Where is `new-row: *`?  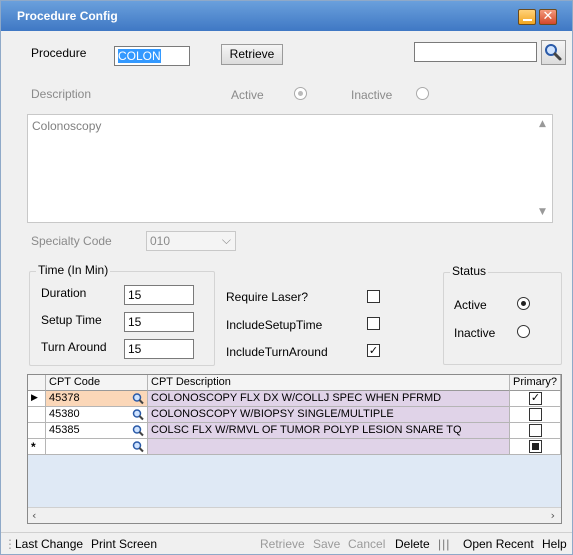
new-row: * is located at coordinates (294, 447).